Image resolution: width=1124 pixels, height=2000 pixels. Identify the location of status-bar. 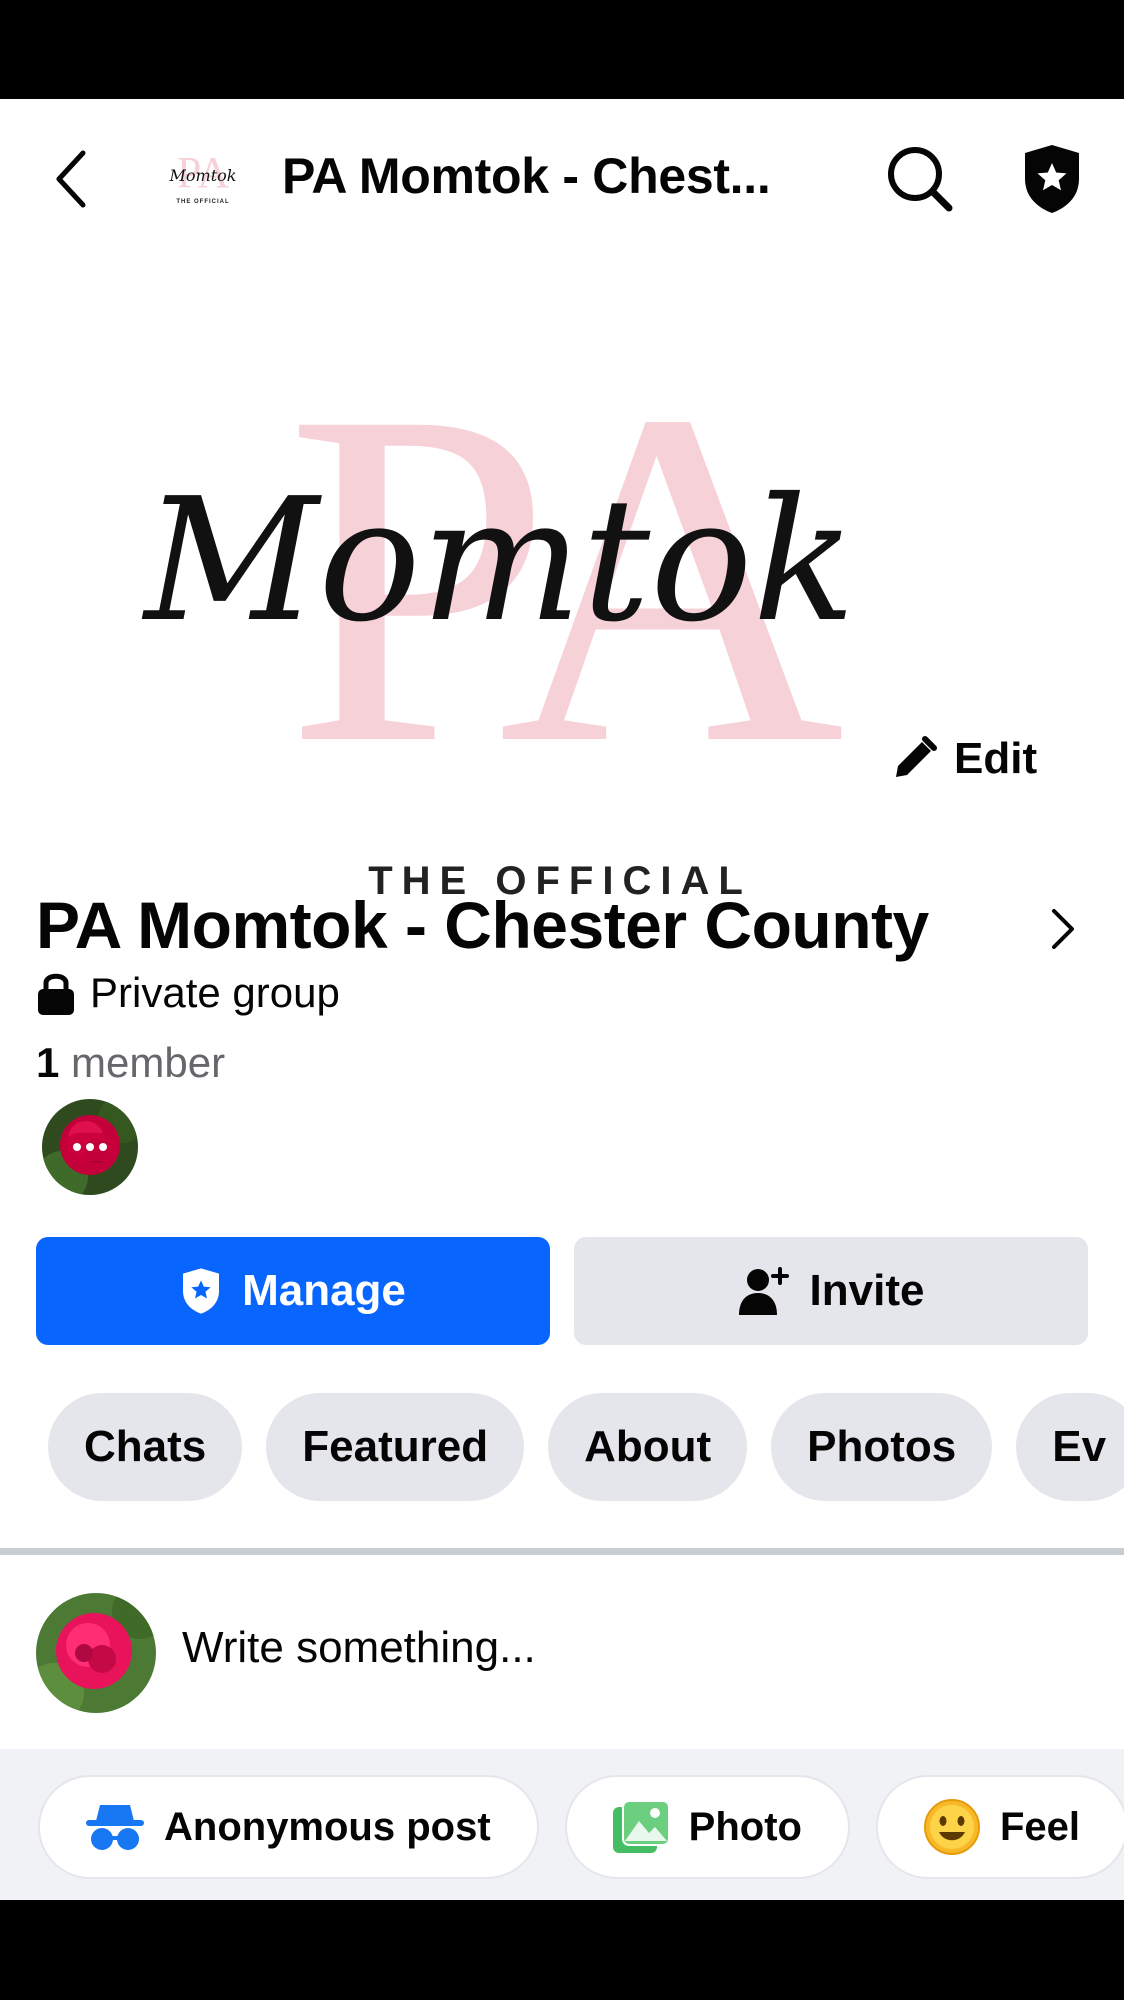
(562, 49).